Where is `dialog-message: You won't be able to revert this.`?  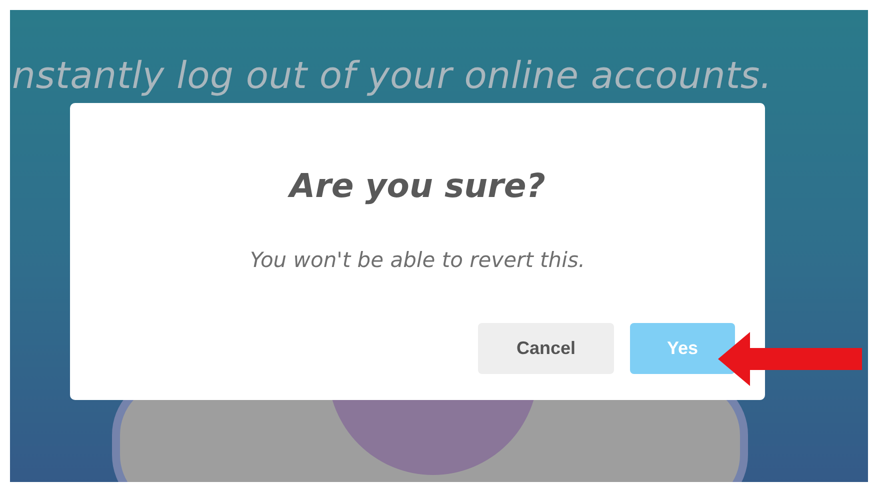 dialog-message: You won't be able to revert this. is located at coordinates (417, 260).